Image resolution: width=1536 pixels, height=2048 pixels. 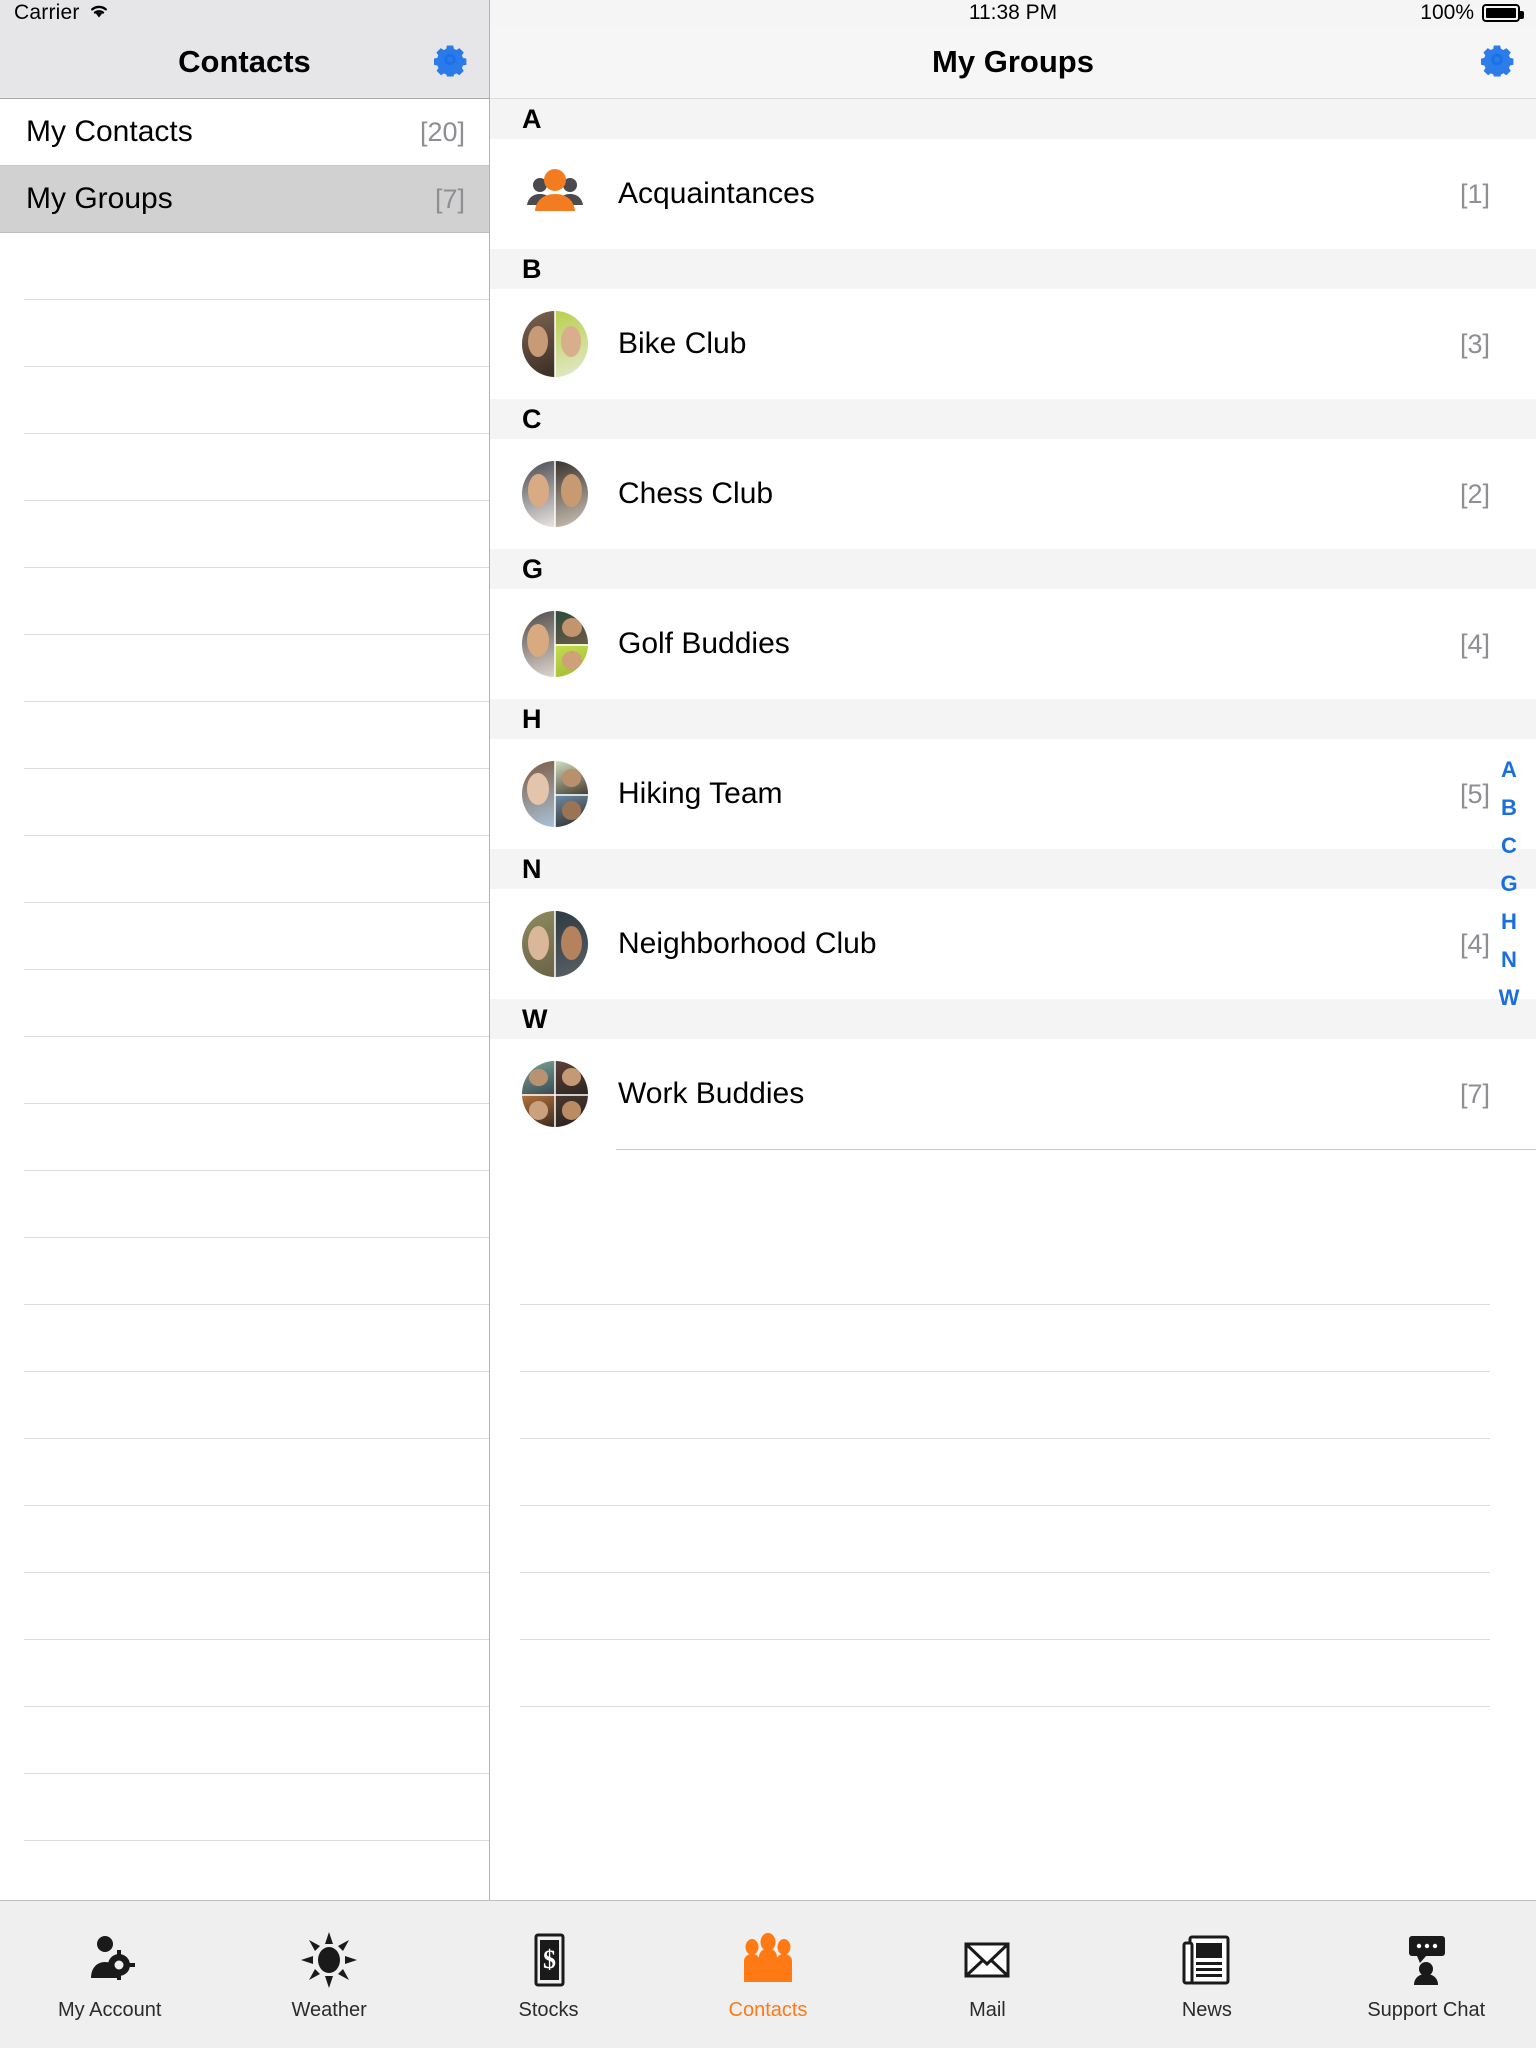 What do you see at coordinates (449, 198) in the screenshot?
I see `sidebar-item-count: [7]` at bounding box center [449, 198].